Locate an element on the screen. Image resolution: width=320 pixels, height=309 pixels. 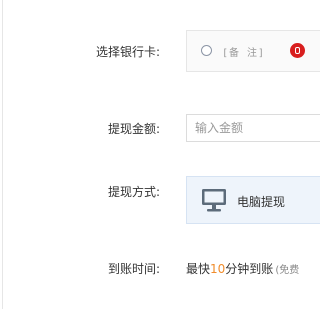
bank-card-option: [备 注] is located at coordinates (253, 51).